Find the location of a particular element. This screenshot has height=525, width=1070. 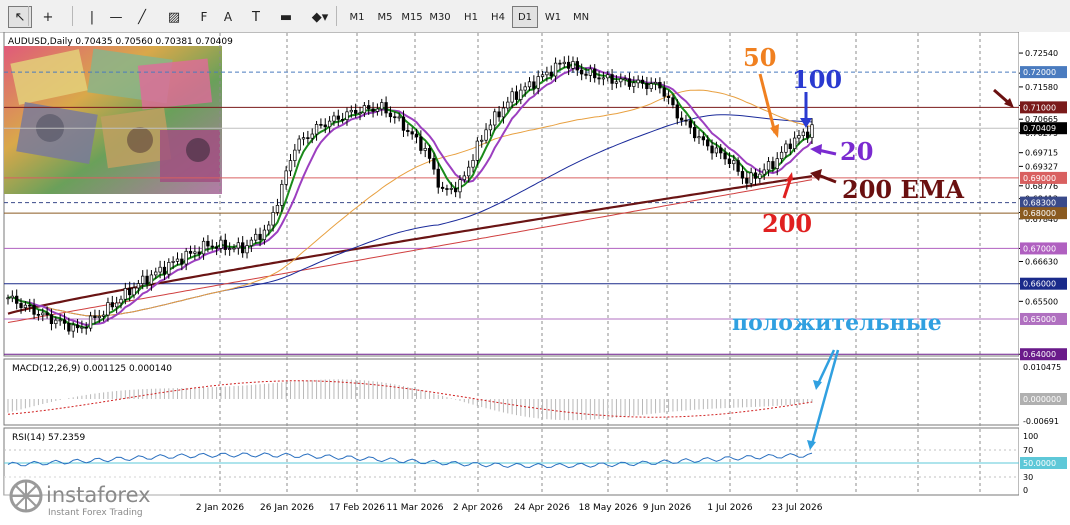

level-price-label: 0.71000 is located at coordinates (1039, 107).